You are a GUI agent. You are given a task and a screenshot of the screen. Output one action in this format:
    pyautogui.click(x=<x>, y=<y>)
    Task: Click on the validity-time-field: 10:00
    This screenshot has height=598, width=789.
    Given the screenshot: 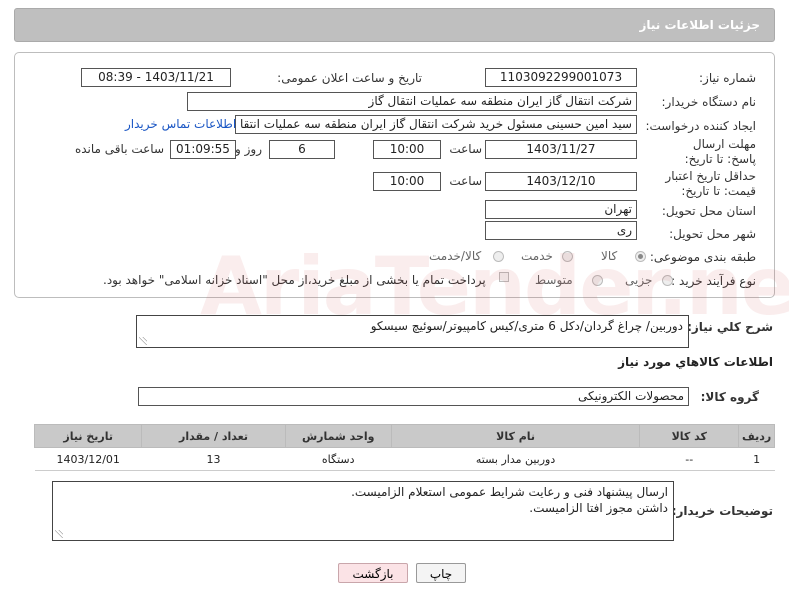 What is the action you would take?
    pyautogui.click(x=407, y=181)
    